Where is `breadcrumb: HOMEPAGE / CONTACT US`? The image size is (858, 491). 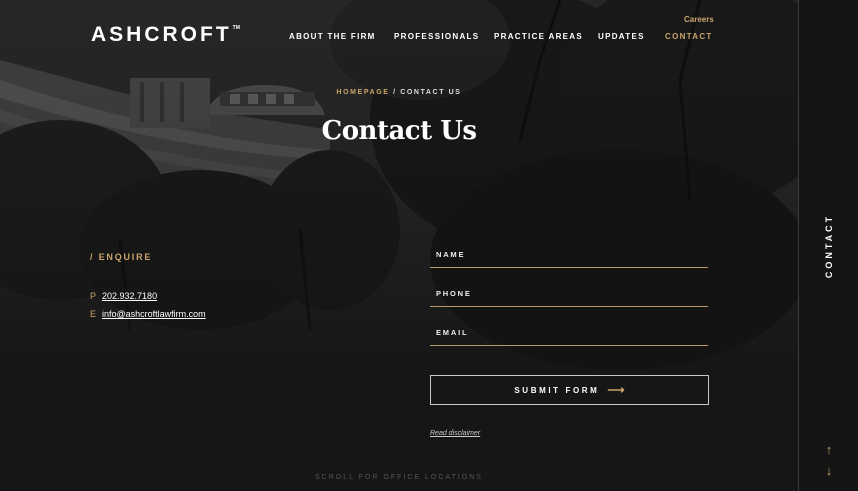
breadcrumb: HOMEPAGE / CONTACT US is located at coordinates (399, 92).